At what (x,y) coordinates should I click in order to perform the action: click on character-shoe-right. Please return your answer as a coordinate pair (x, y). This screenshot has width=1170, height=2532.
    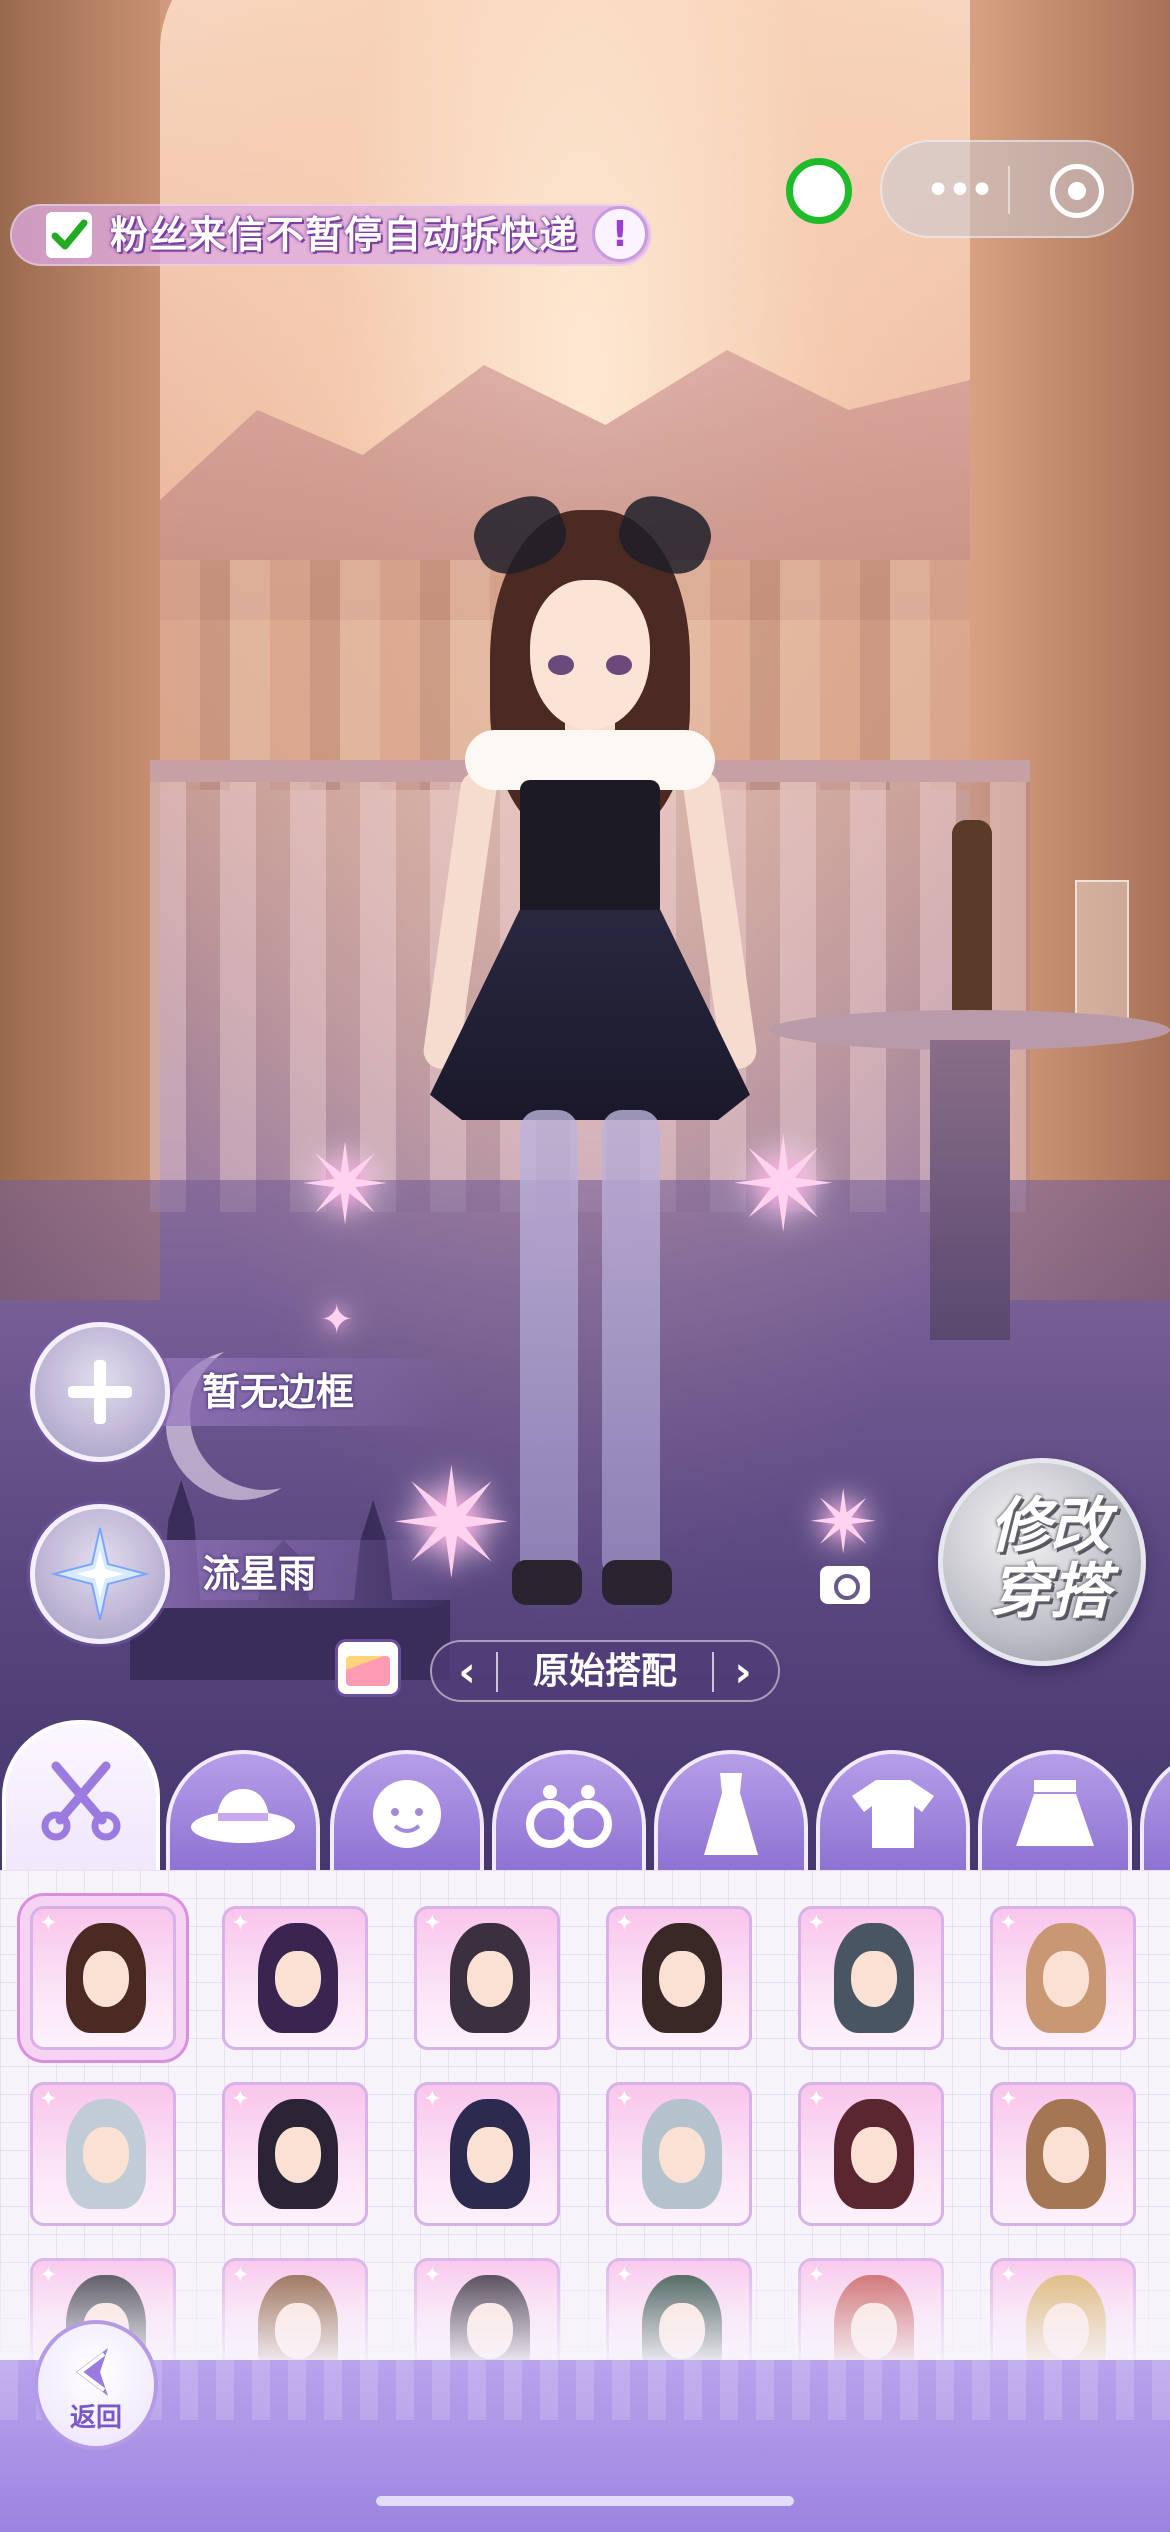
    Looking at the image, I should click on (637, 1582).